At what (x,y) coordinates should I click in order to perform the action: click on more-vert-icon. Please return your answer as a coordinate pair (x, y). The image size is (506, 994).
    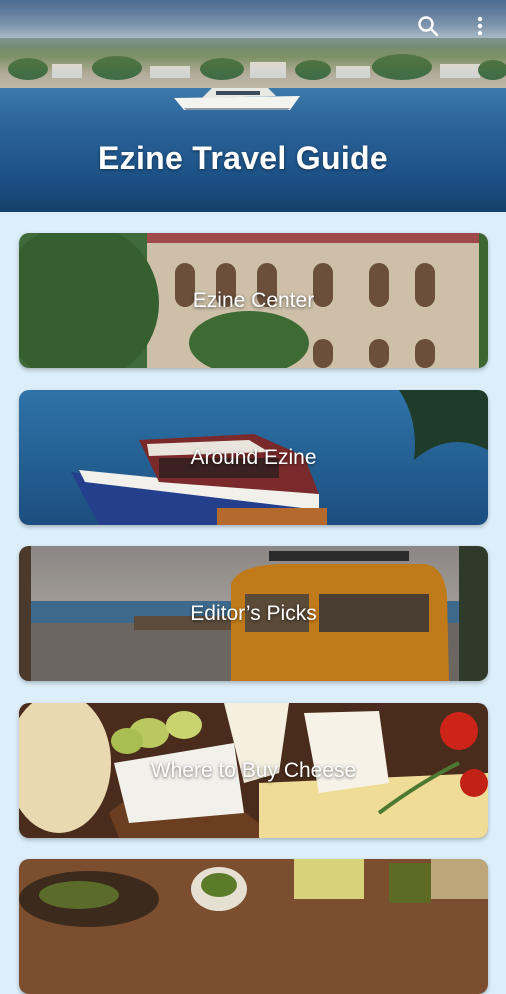
    Looking at the image, I should click on (480, 26).